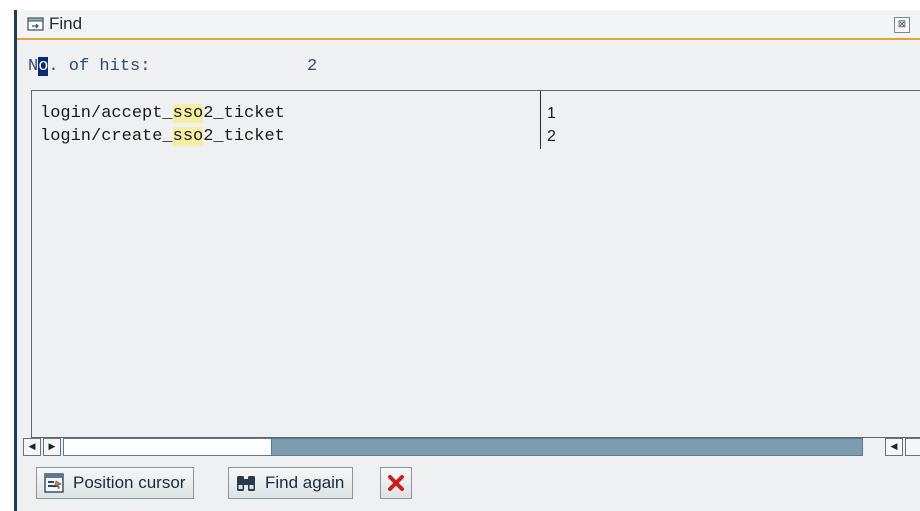 This screenshot has width=920, height=511. What do you see at coordinates (52, 447) in the screenshot?
I see `scroll-right-button: ▶` at bounding box center [52, 447].